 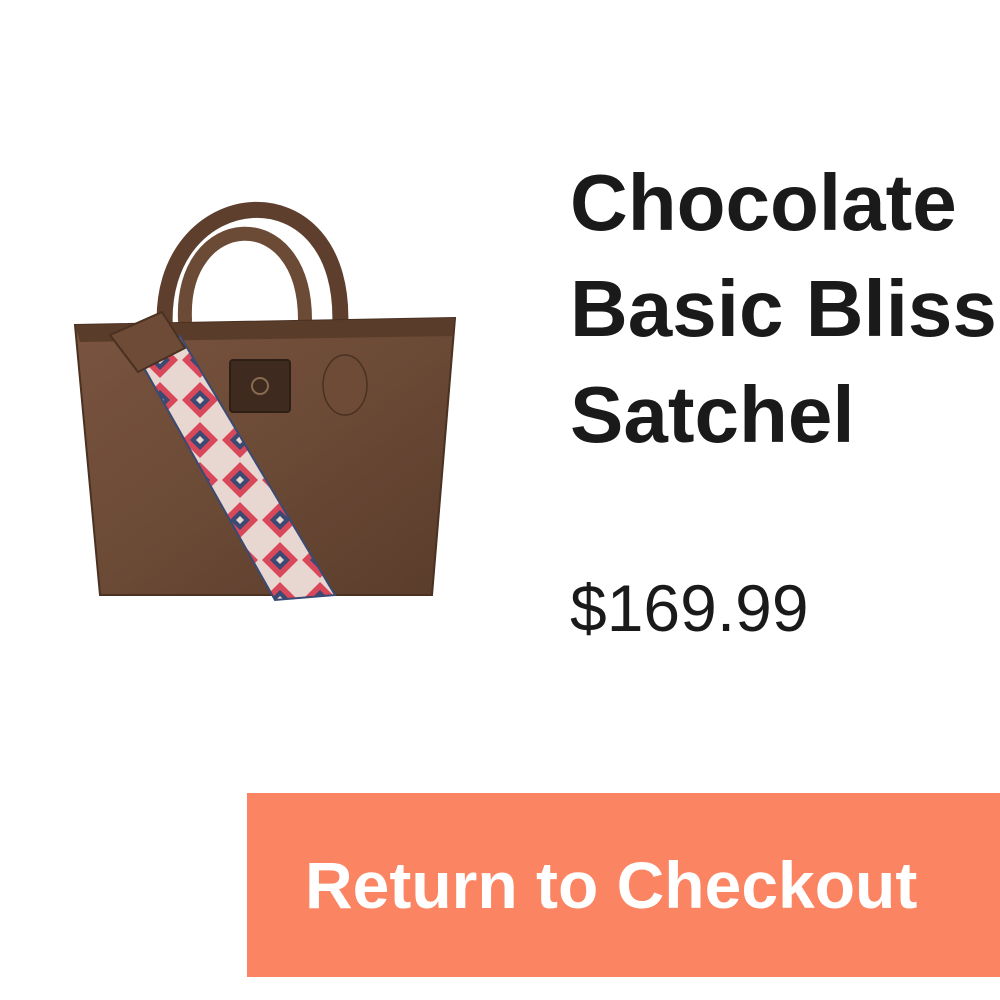 I want to click on return-to-checkout-button: Return to Checkout, so click(x=623, y=885).